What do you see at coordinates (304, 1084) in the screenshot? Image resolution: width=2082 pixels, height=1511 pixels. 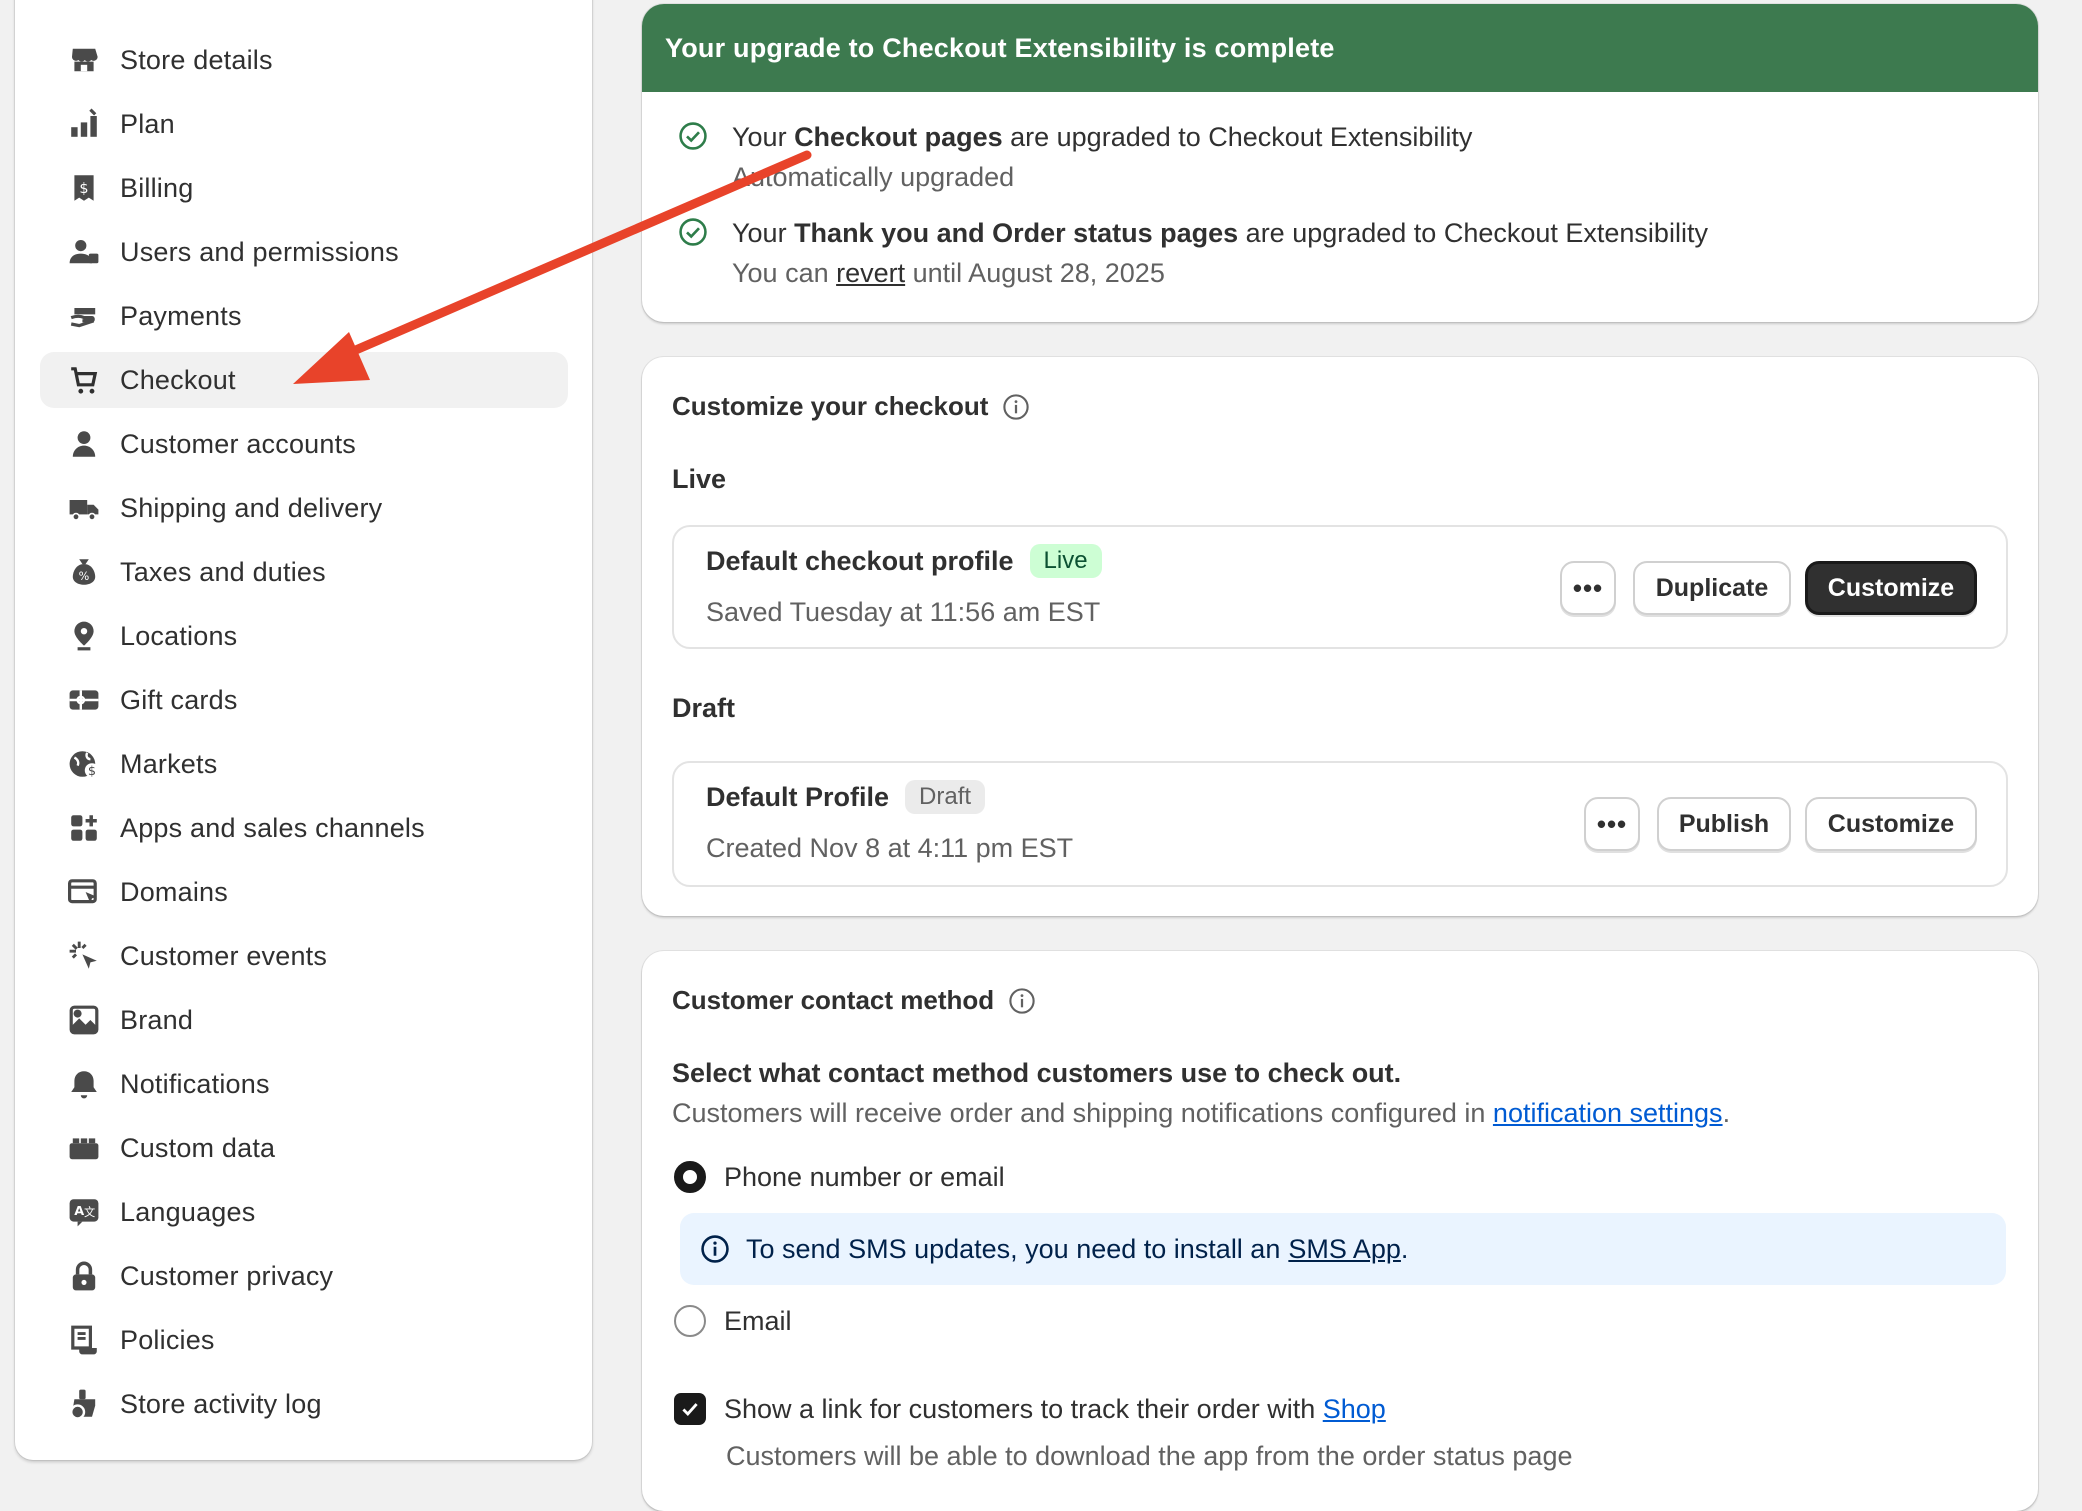 I see `sidebar-item-notifications: Notifications` at bounding box center [304, 1084].